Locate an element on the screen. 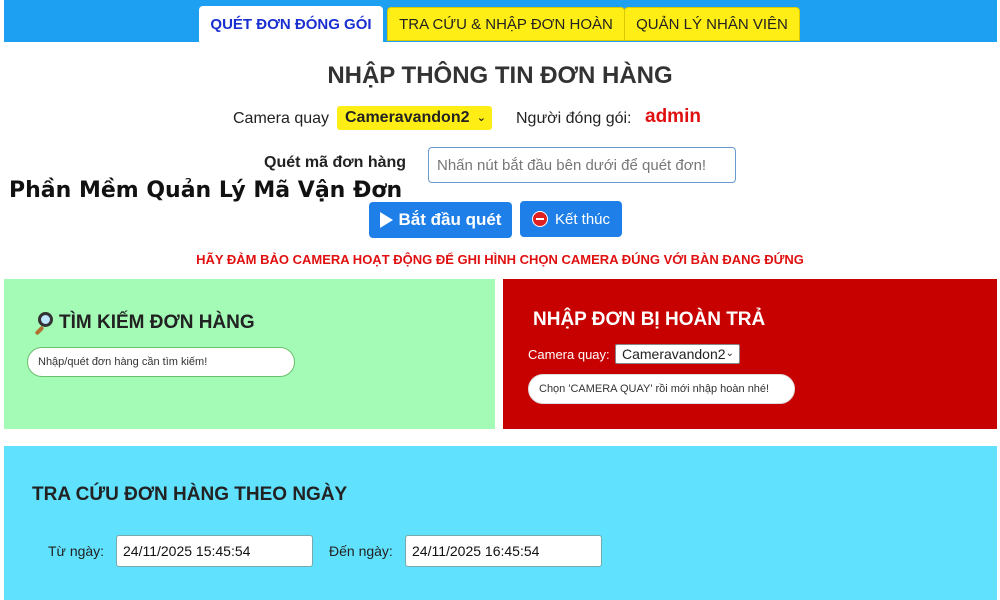 Image resolution: width=1000 pixels, height=600 pixels. from-date-label: Từ ngày: is located at coordinates (76, 551).